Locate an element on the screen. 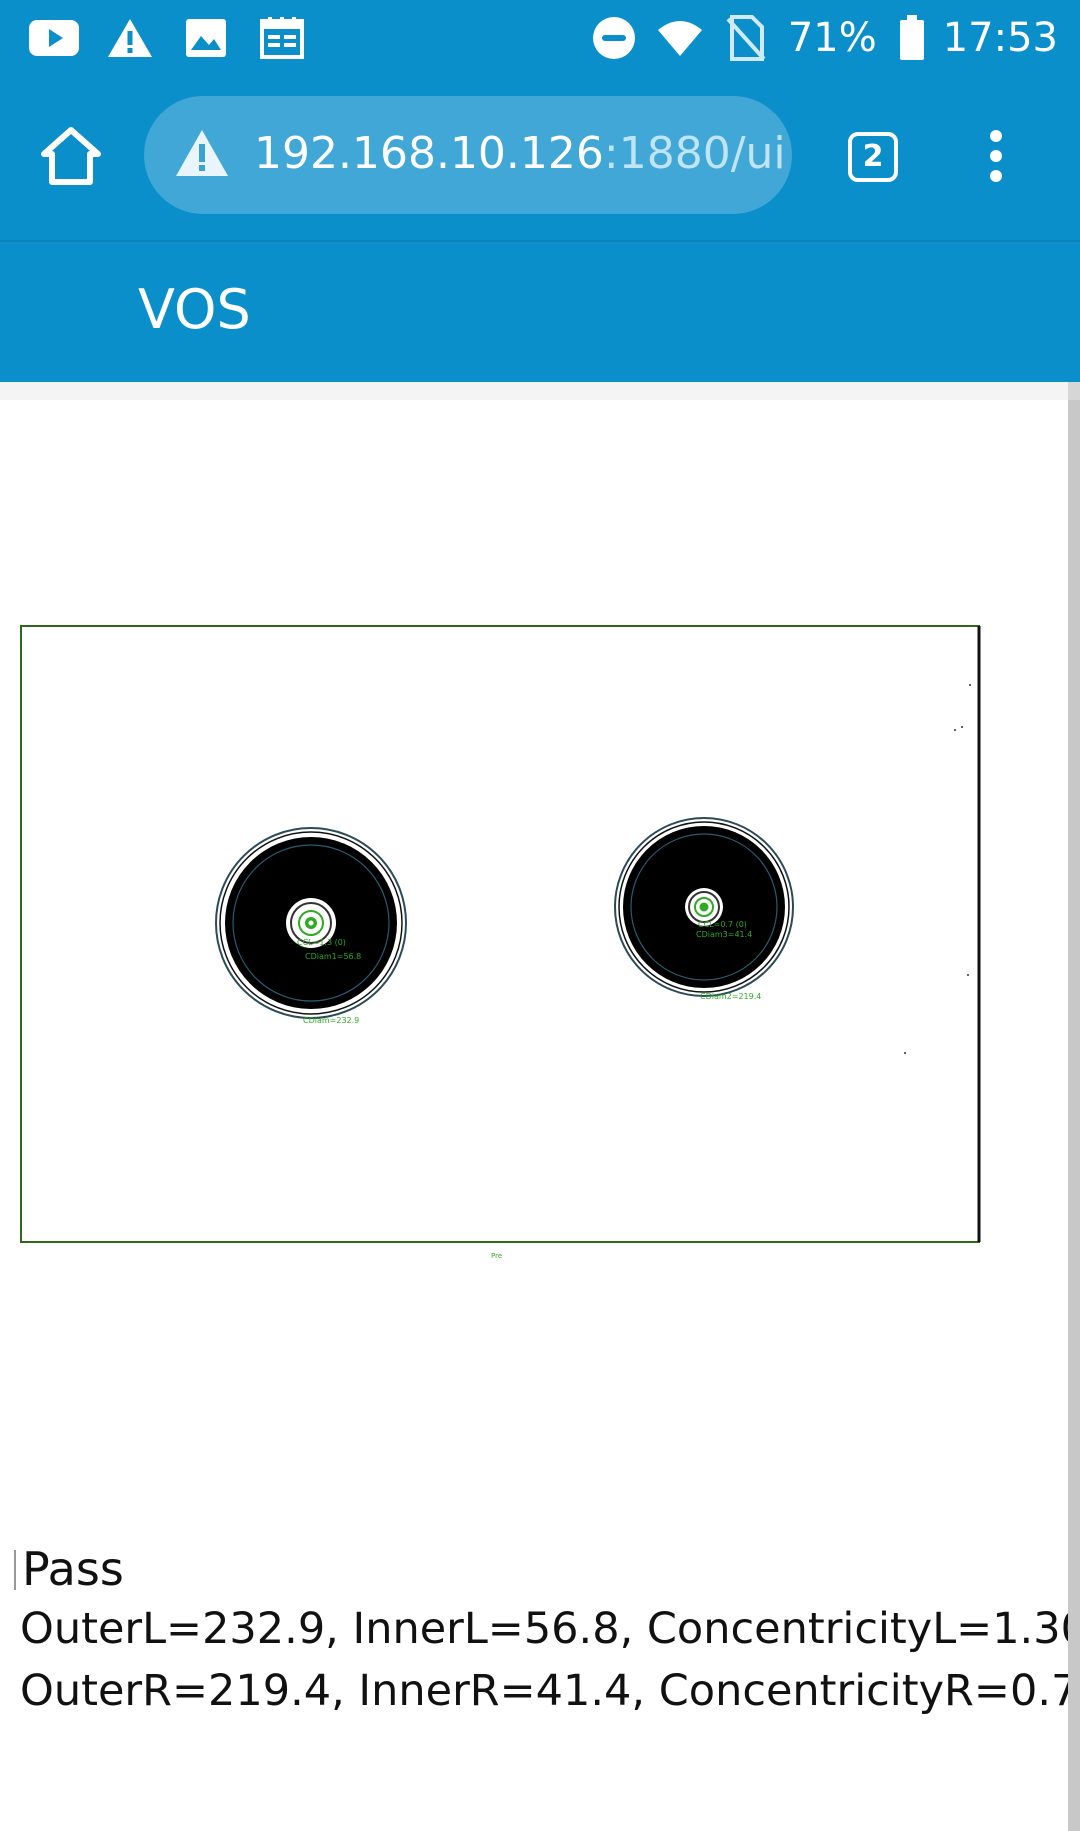 This screenshot has height=1831, width=1080. battery-percent: 71% is located at coordinates (832, 38).